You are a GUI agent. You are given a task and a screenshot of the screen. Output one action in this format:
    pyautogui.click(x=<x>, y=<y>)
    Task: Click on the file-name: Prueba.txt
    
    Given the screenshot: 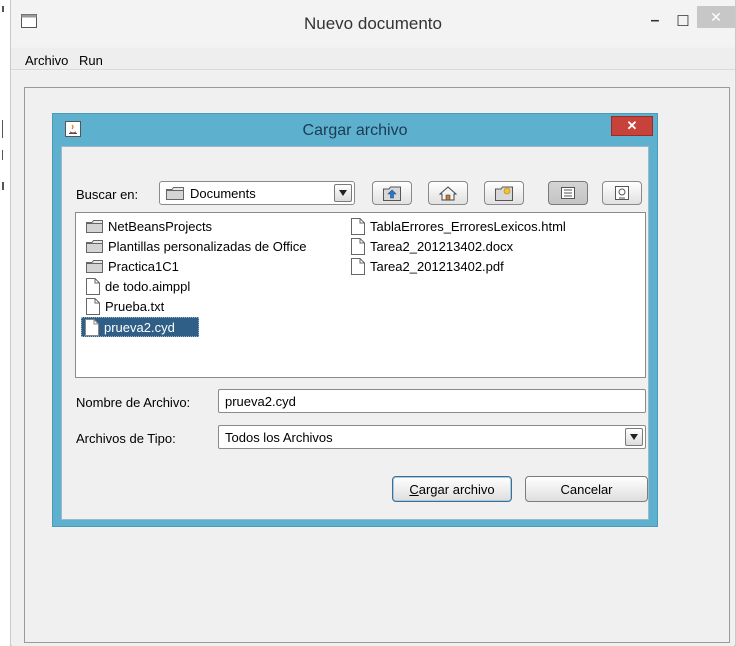 What is the action you would take?
    pyautogui.click(x=135, y=306)
    